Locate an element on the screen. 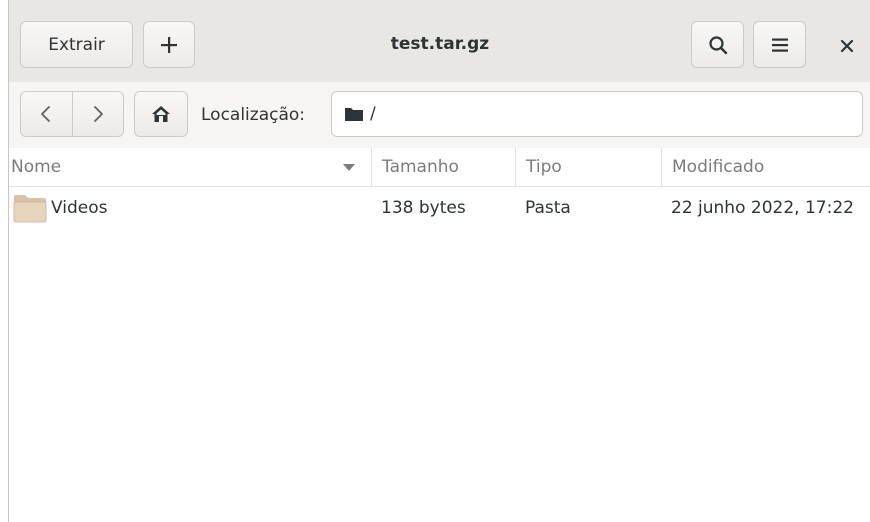 This screenshot has height=522, width=870. column-header-row: Nome Tamanho Tipo Modificado is located at coordinates (439, 167).